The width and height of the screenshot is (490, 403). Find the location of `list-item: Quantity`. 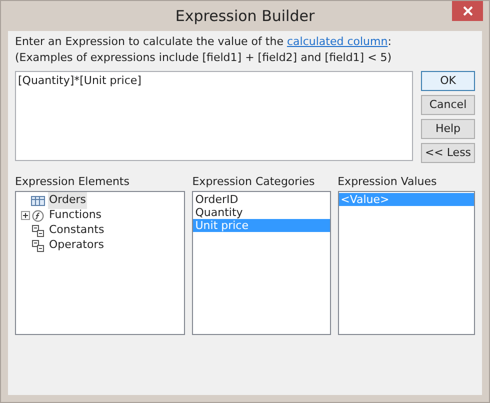

list-item: Quantity is located at coordinates (261, 212).